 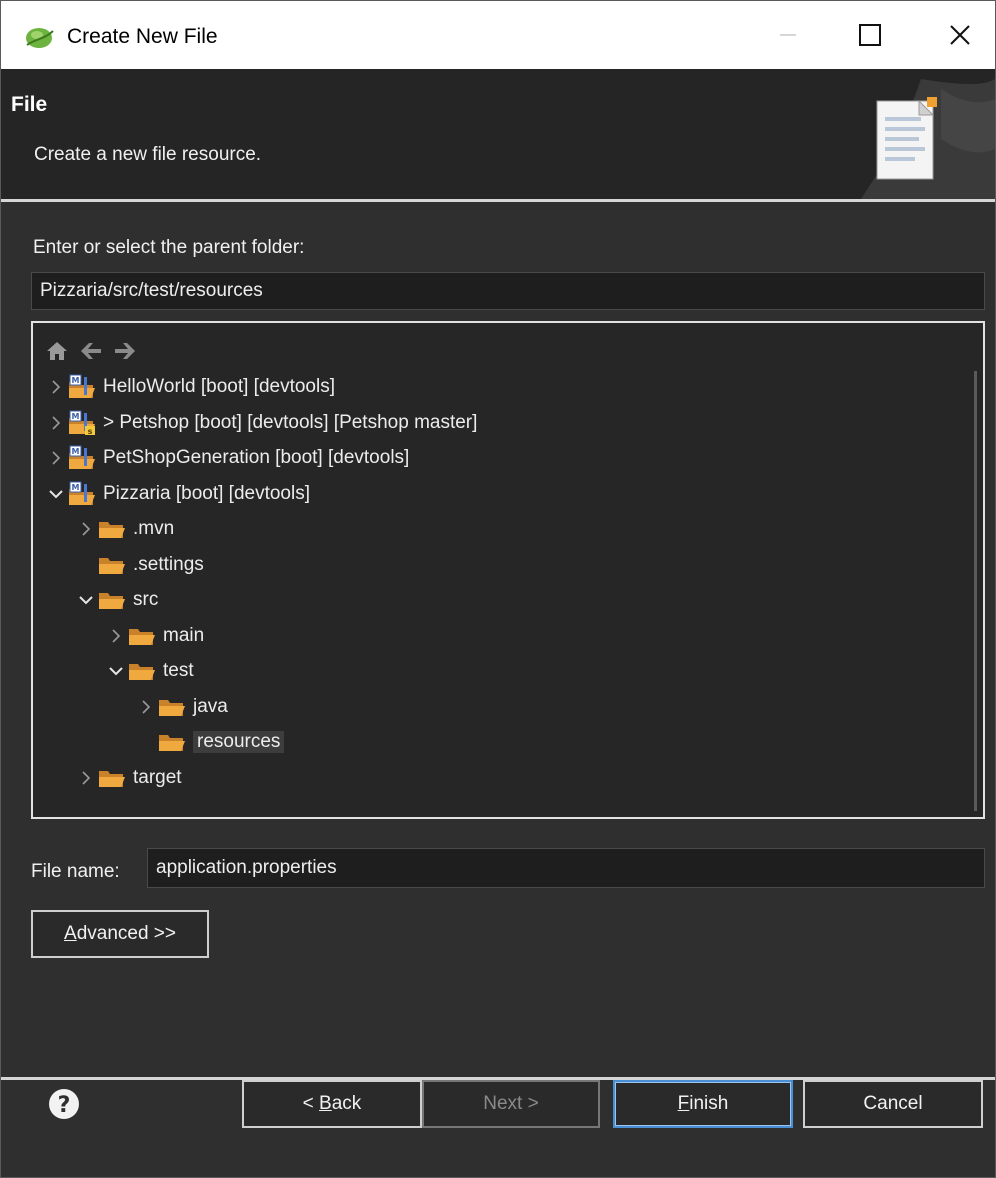 I want to click on close-button, so click(x=960, y=35).